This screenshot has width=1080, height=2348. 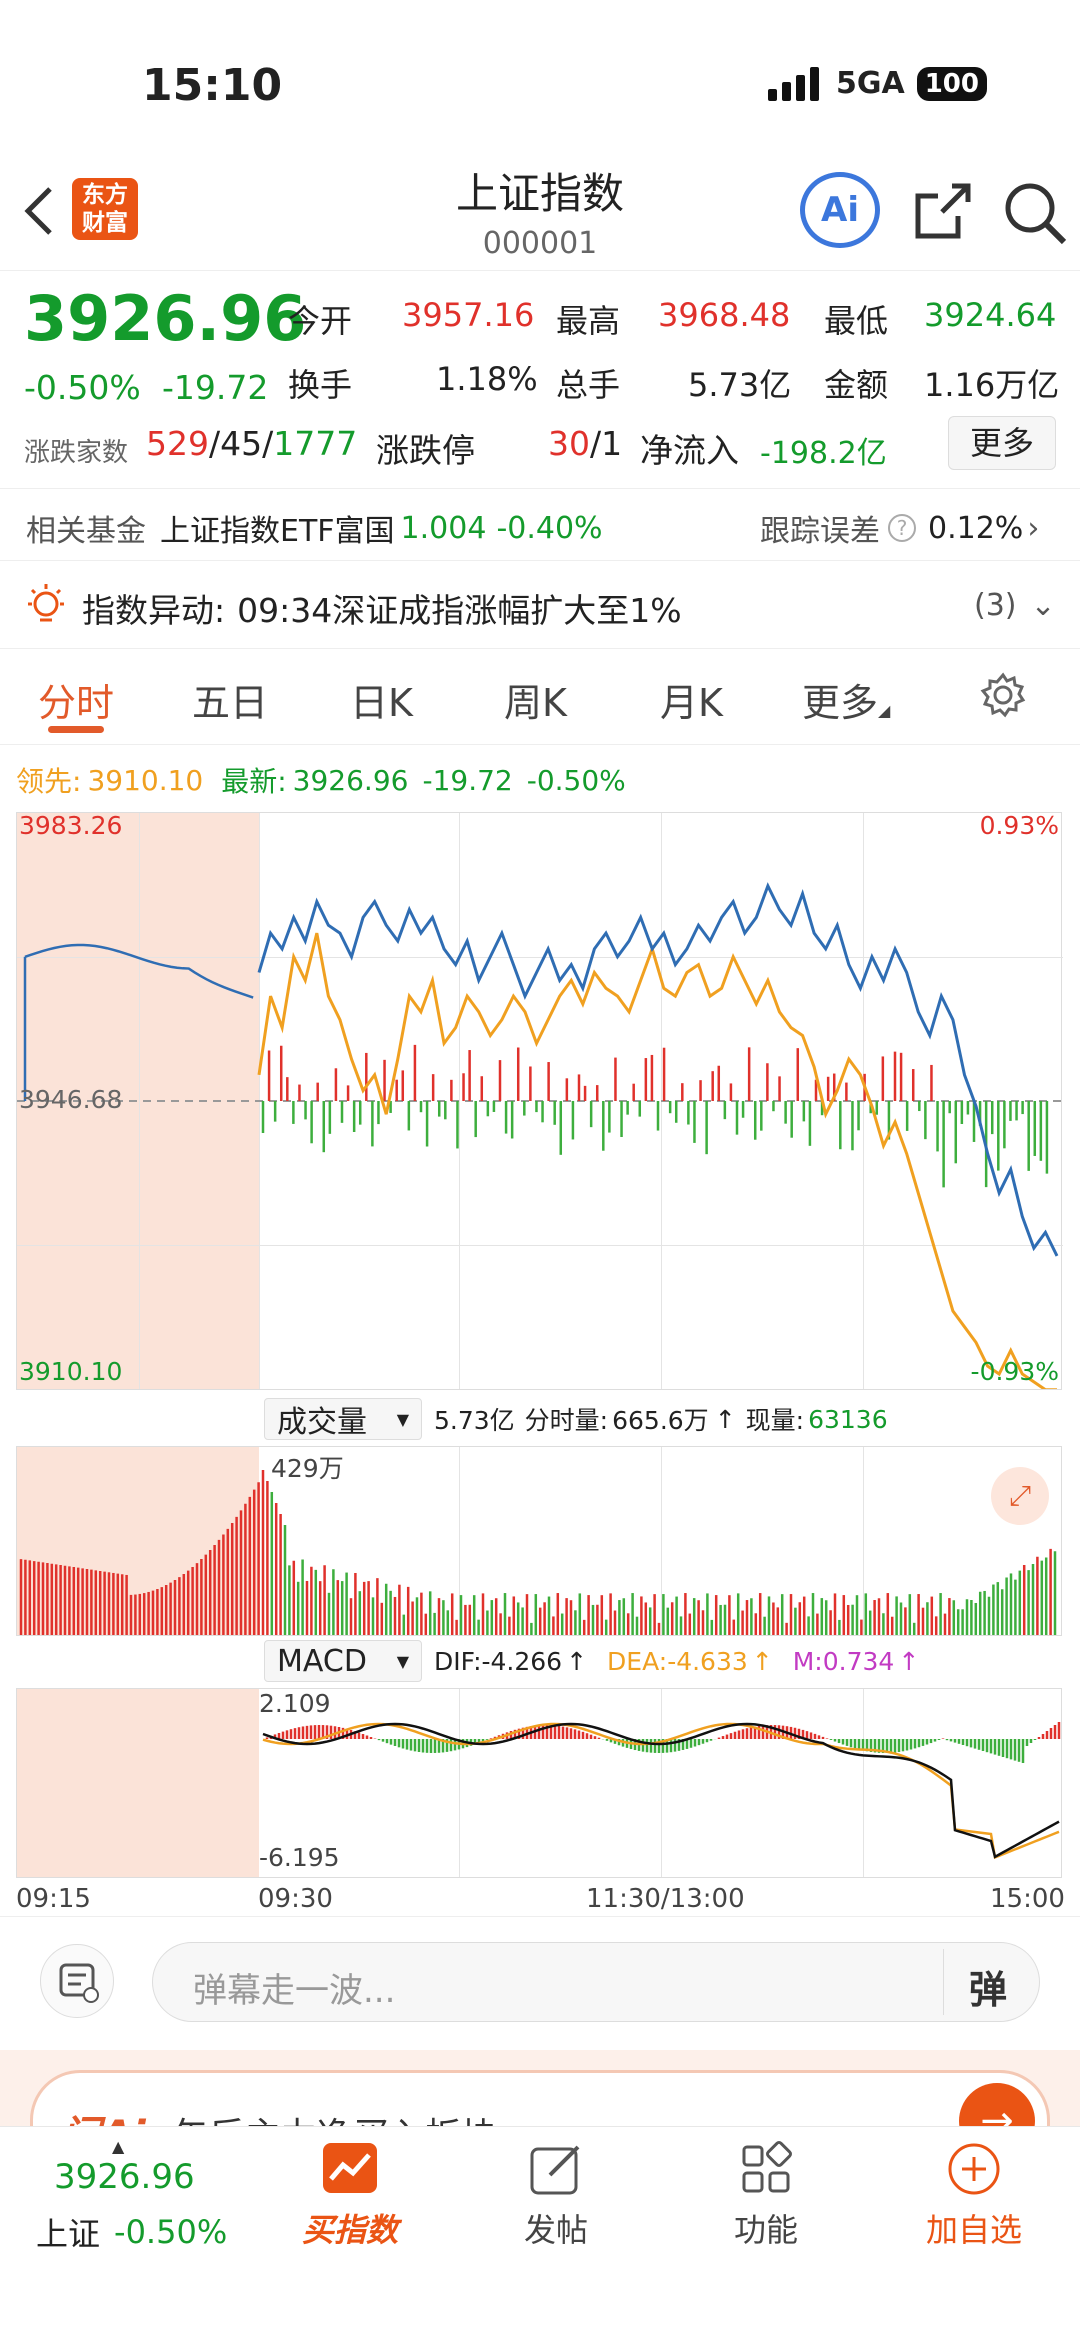 What do you see at coordinates (68, 2234) in the screenshot?
I see `bottom-index-name: 上证` at bounding box center [68, 2234].